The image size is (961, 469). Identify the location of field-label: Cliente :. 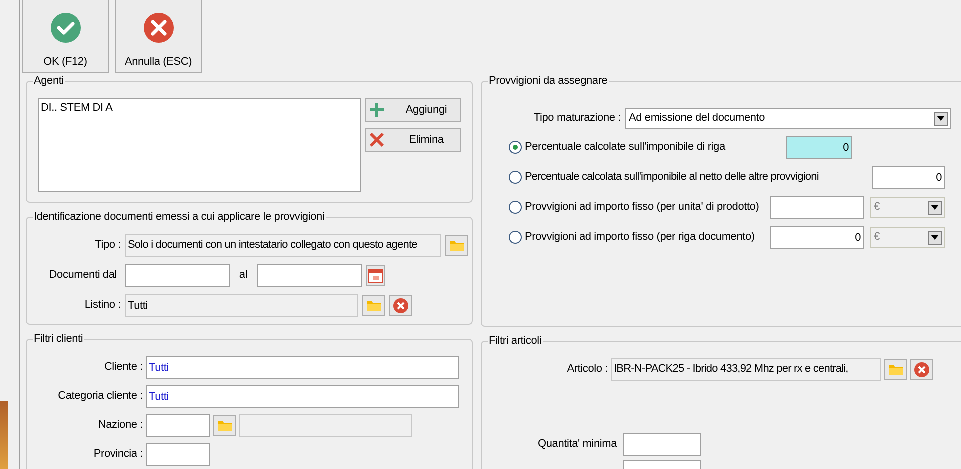
(123, 368).